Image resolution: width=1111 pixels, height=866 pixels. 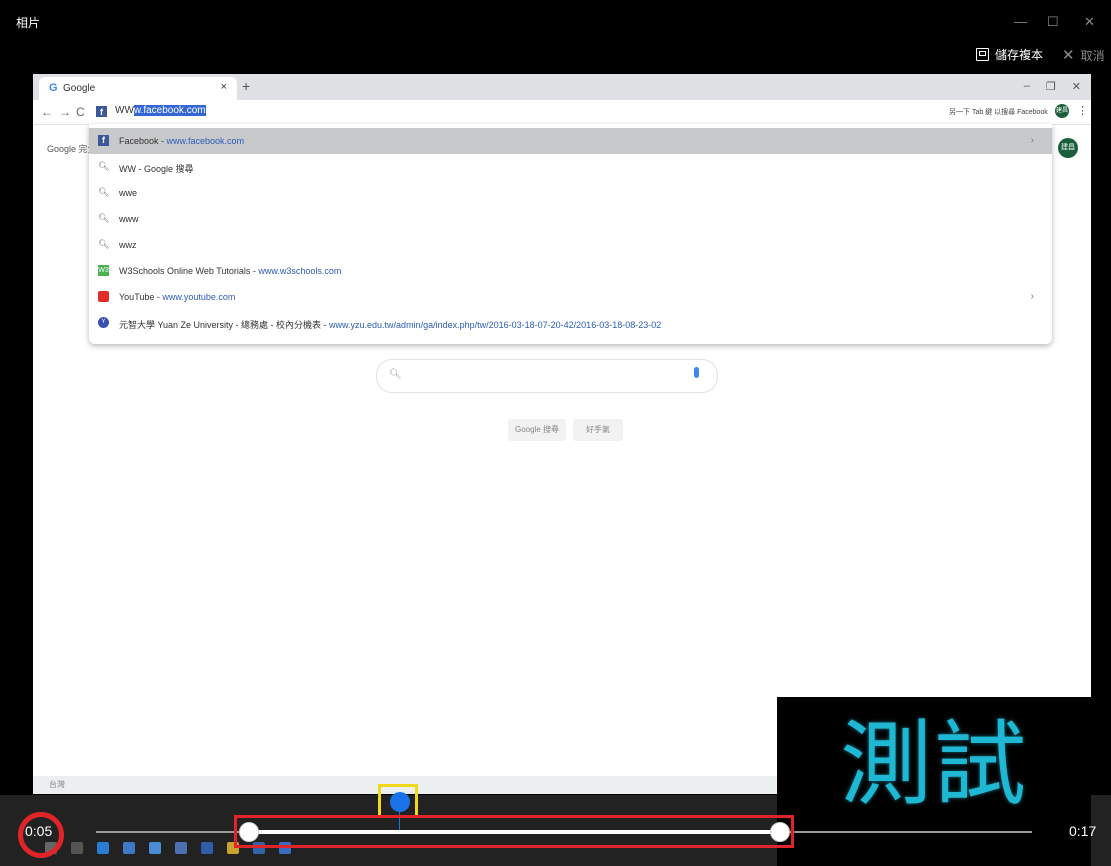 I want to click on explorer-icon, so click(x=129, y=848).